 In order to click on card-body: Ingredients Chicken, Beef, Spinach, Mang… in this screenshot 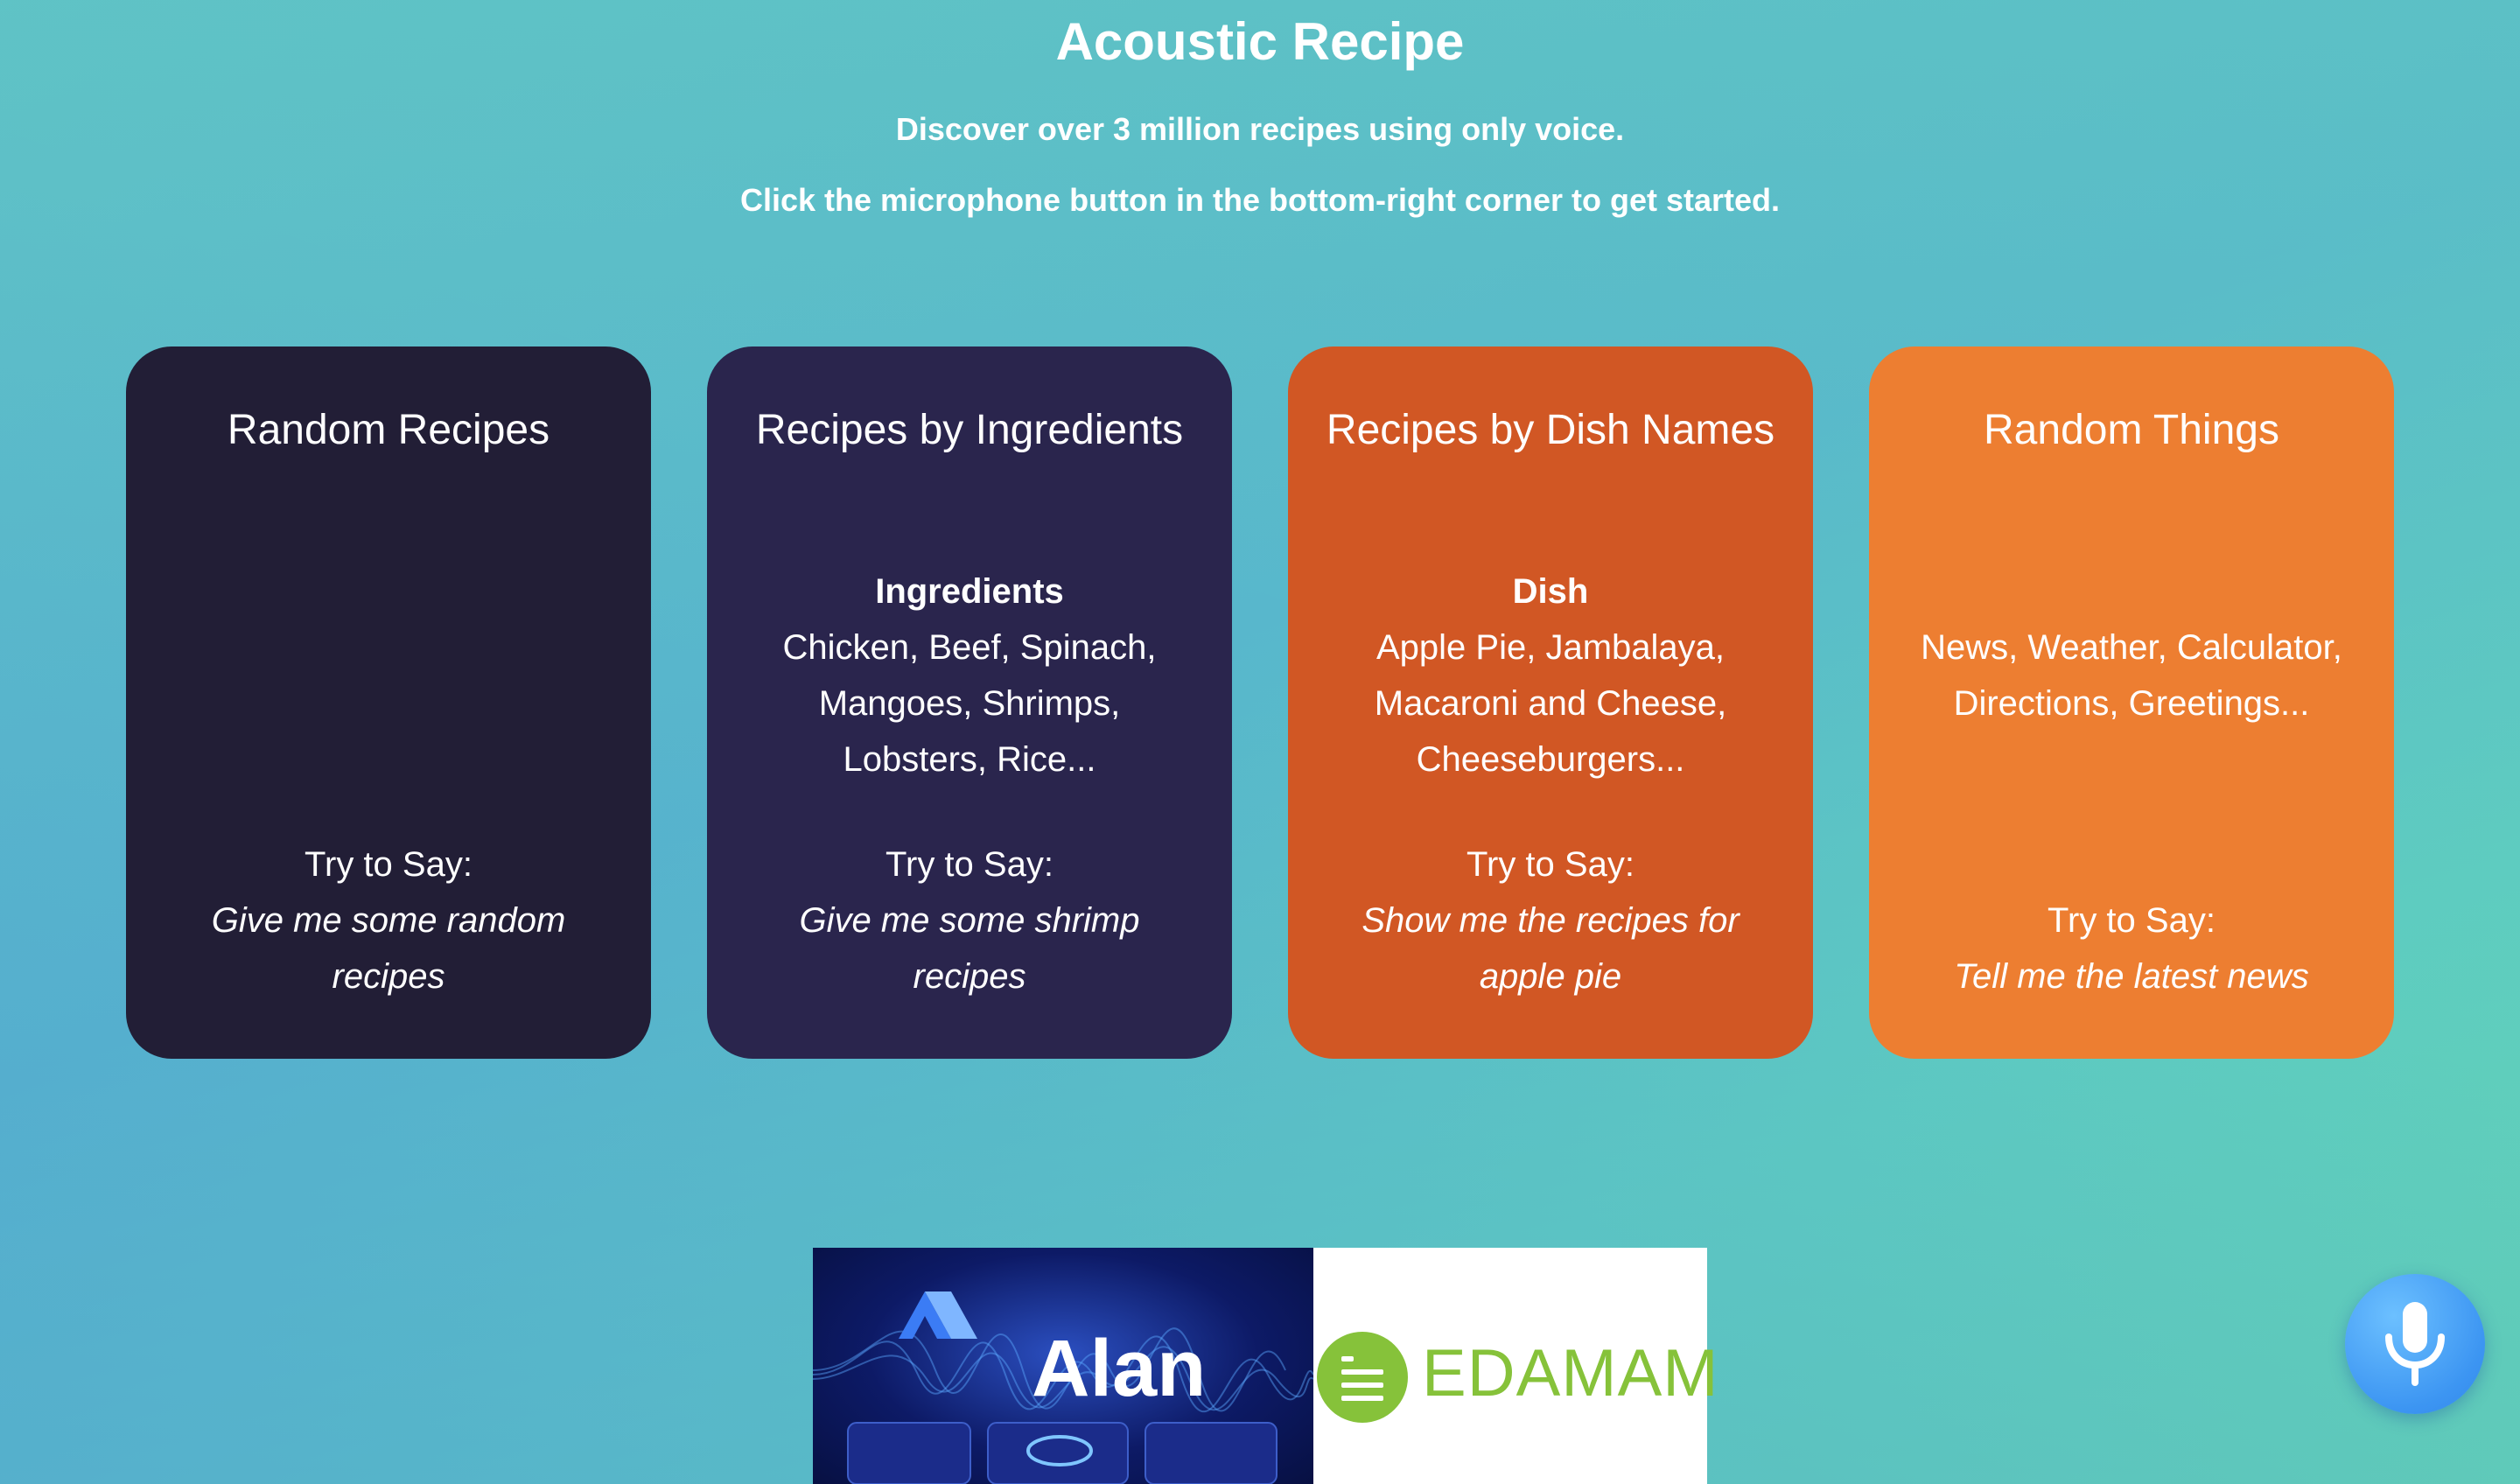, I will do `click(969, 676)`.